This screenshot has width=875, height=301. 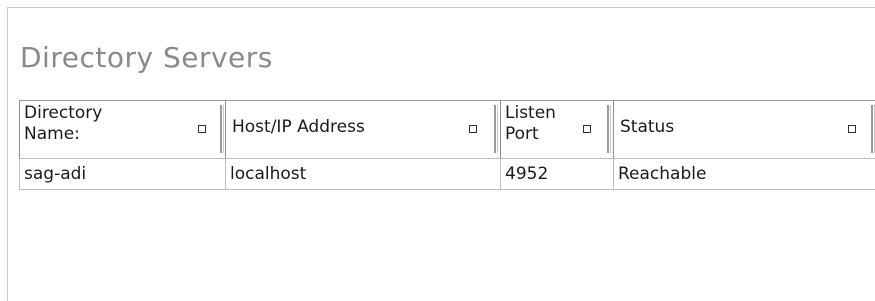 I want to click on column-header-directory-name: Directory Name:, so click(x=119, y=129).